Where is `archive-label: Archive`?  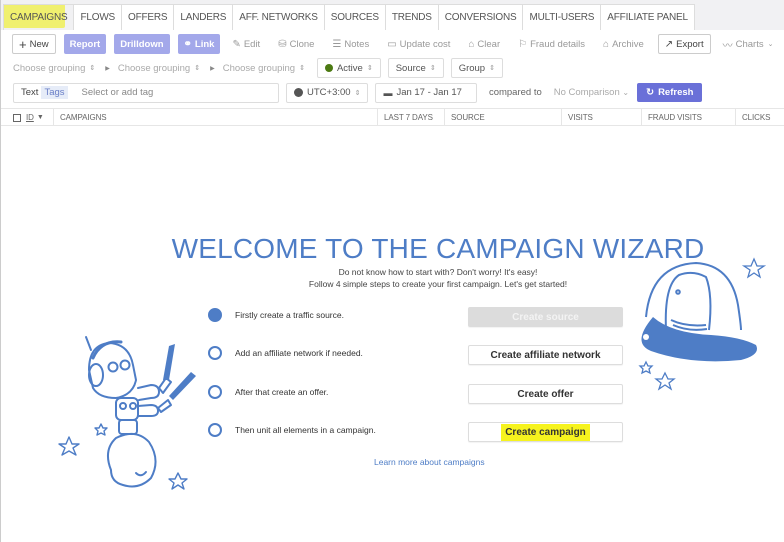 archive-label: Archive is located at coordinates (628, 44).